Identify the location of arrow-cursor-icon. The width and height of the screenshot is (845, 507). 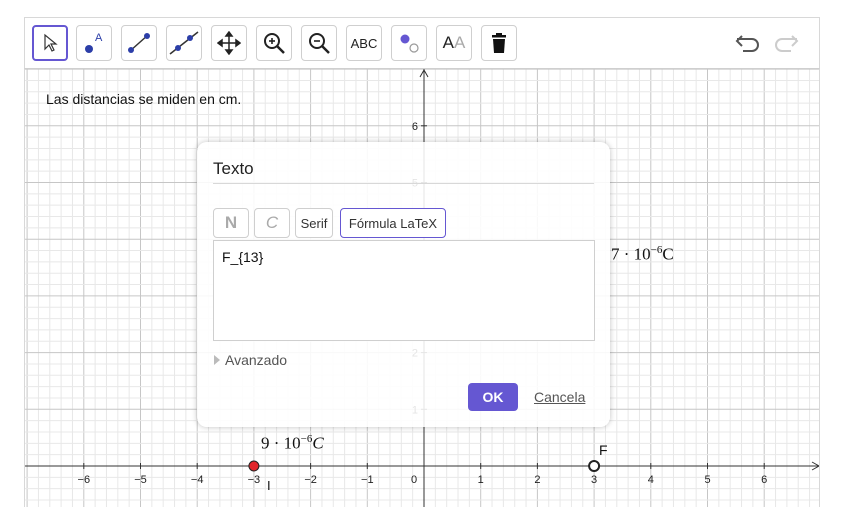
(51, 42).